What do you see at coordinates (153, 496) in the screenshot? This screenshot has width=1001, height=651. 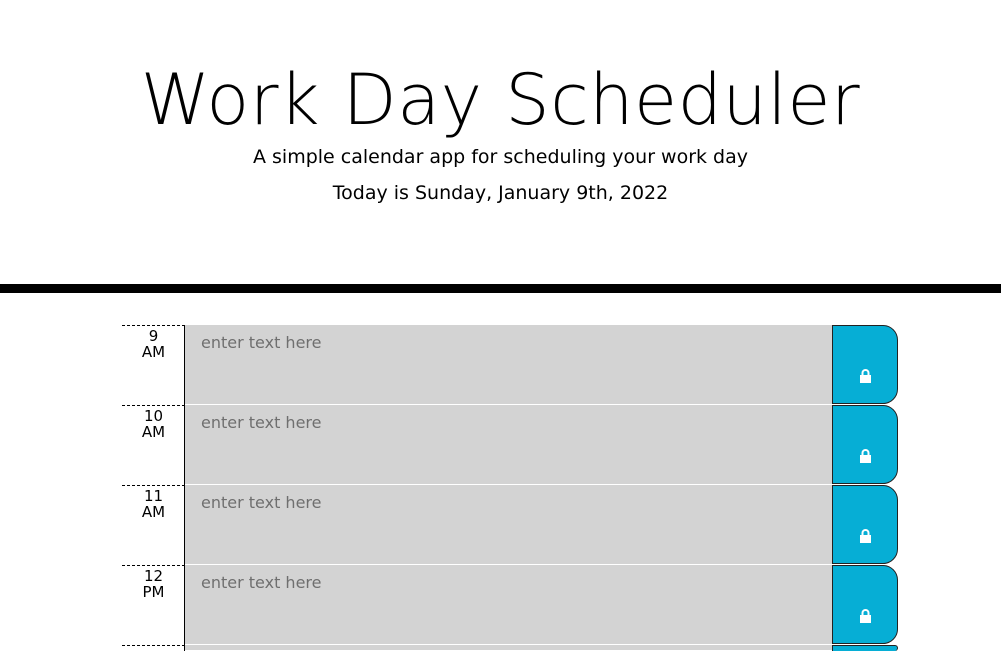 I see `hour-number: 11` at bounding box center [153, 496].